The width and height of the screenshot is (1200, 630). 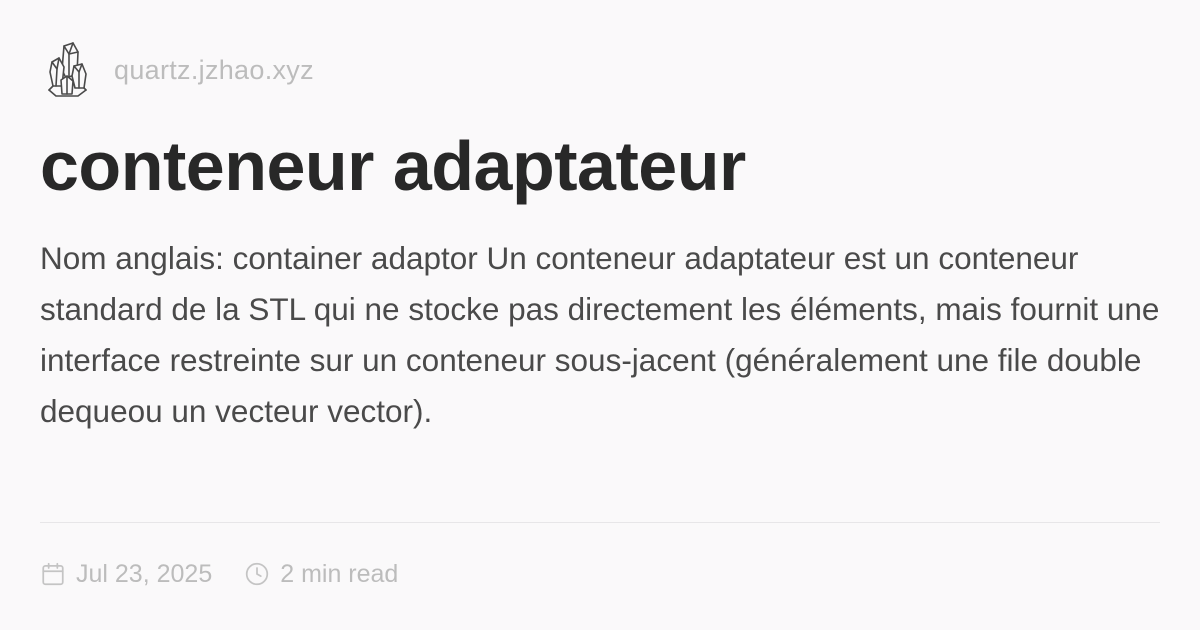 What do you see at coordinates (67, 69) in the screenshot?
I see `crystal-cluster-icon` at bounding box center [67, 69].